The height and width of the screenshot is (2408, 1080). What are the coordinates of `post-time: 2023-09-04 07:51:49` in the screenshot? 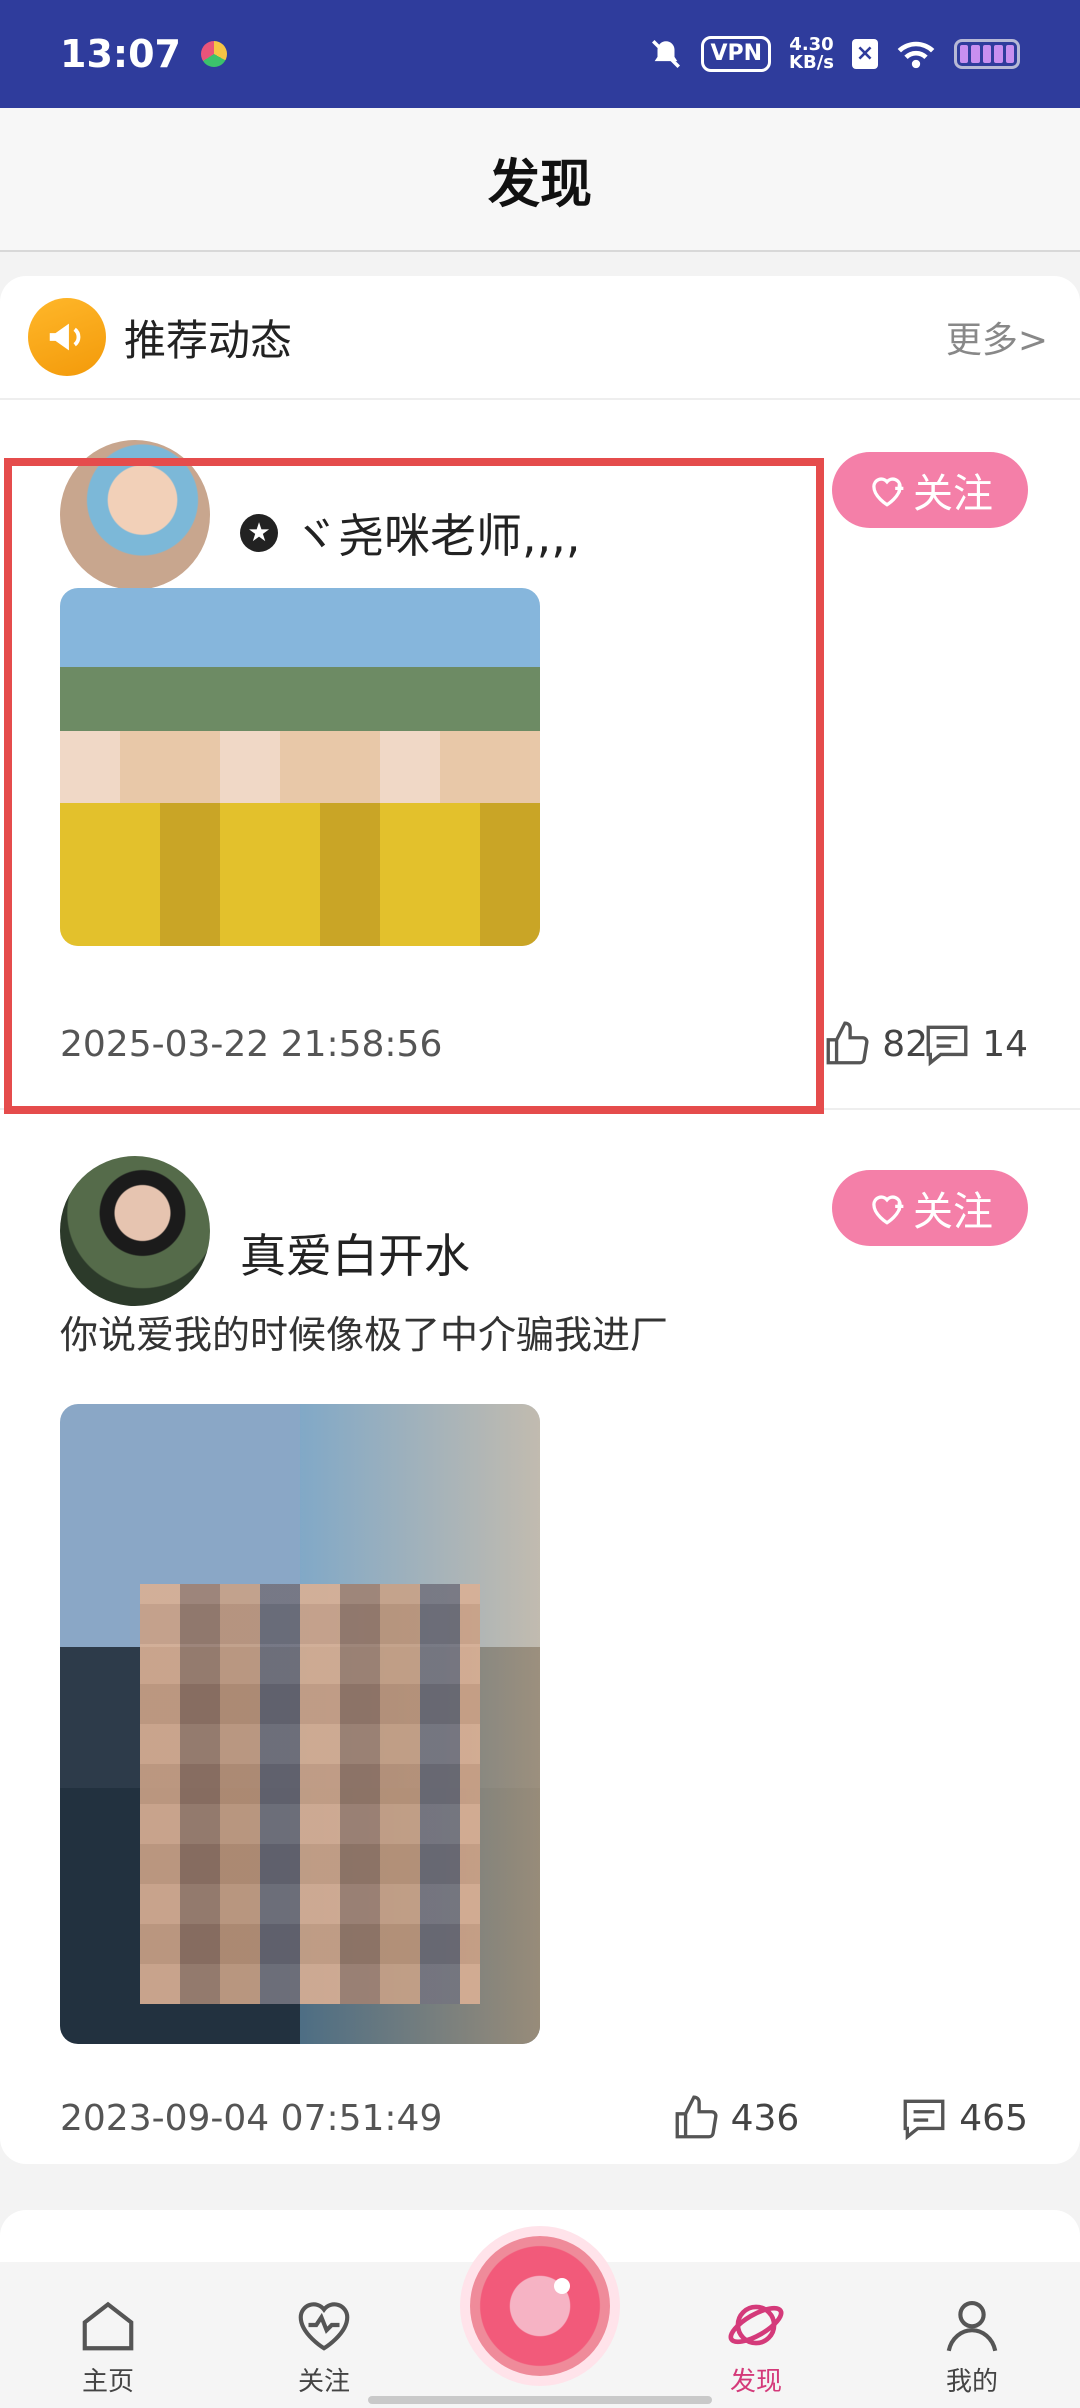 It's located at (251, 2118).